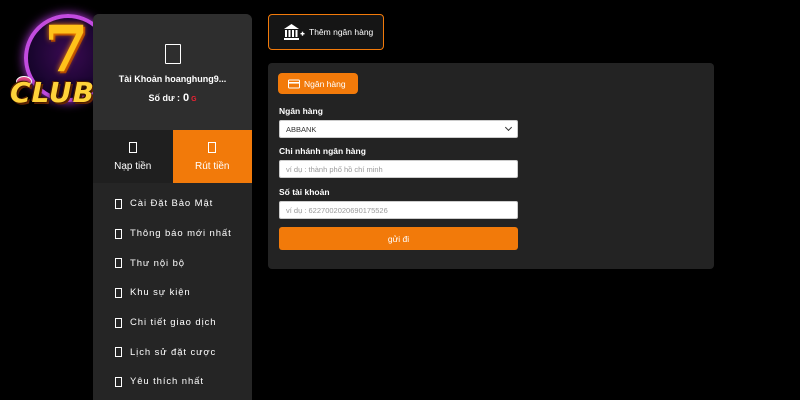  I want to click on section-pill: Ngân hàng, so click(318, 83).